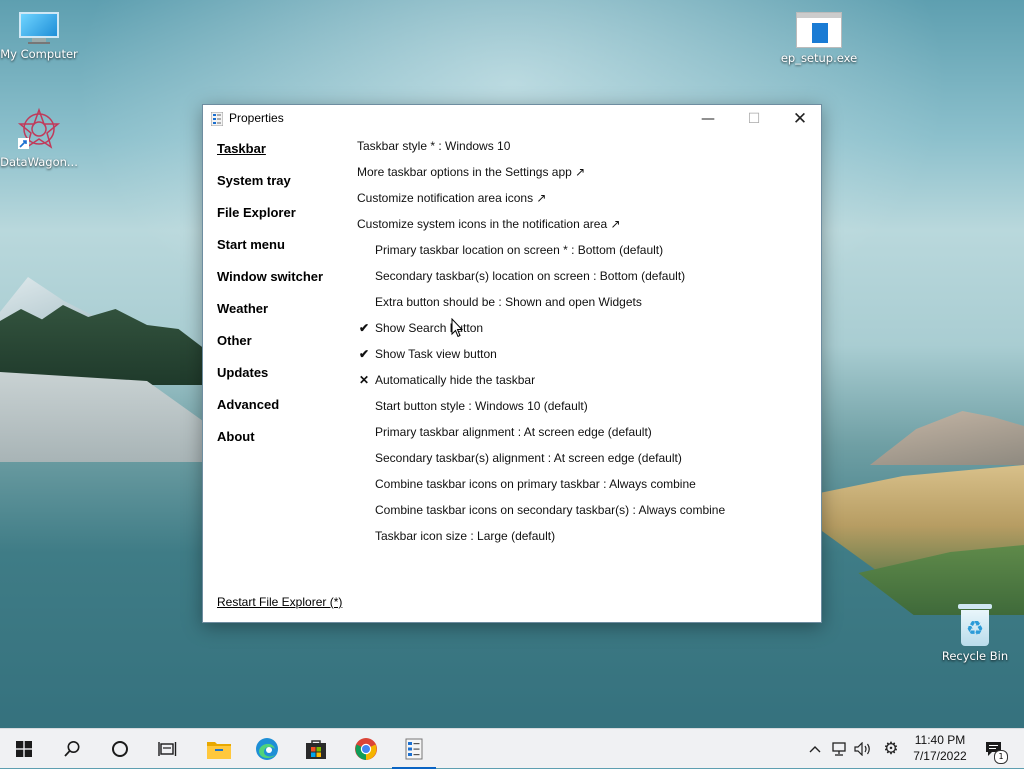 The image size is (1024, 769). I want to click on settings-button: ⚙, so click(891, 749).